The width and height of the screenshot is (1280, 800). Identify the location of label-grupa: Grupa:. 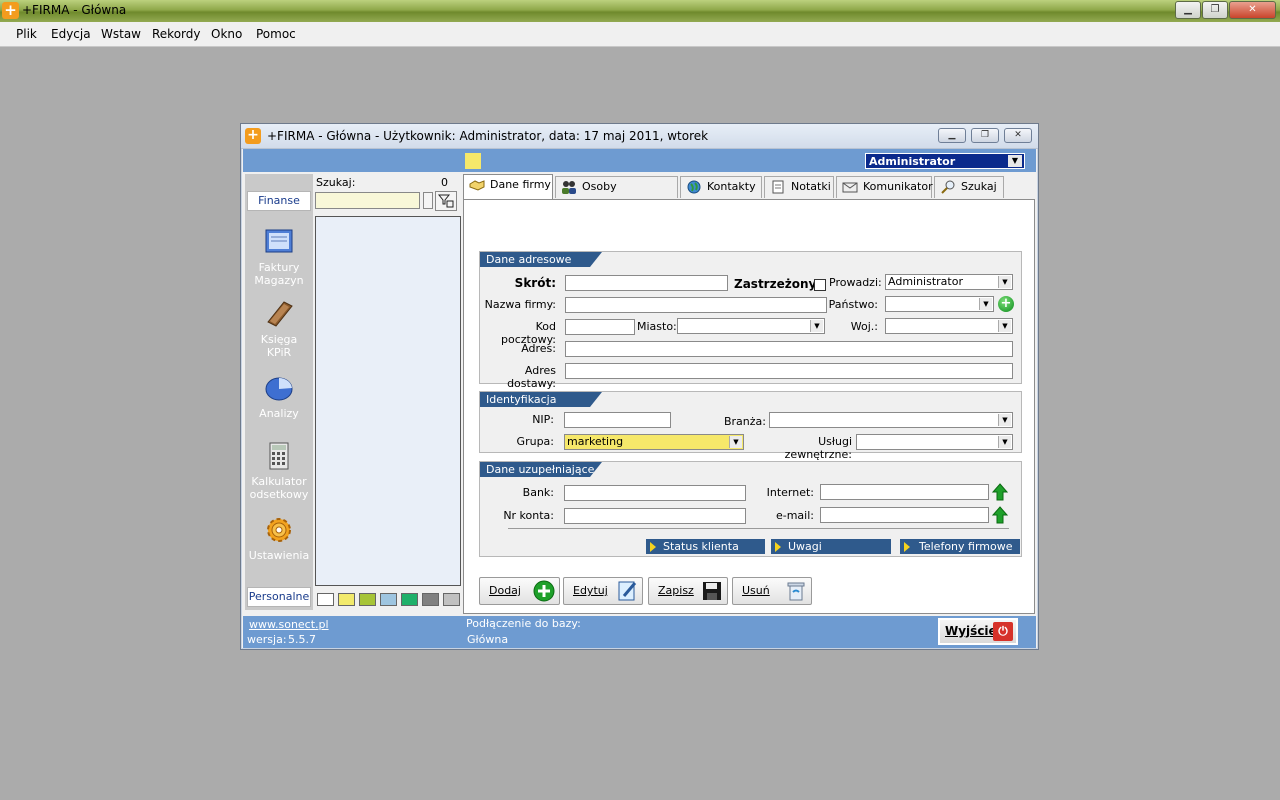
(535, 441).